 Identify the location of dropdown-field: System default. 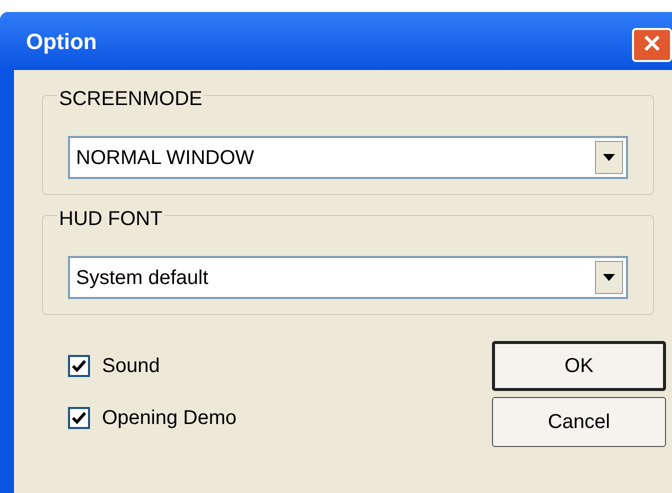
(348, 277).